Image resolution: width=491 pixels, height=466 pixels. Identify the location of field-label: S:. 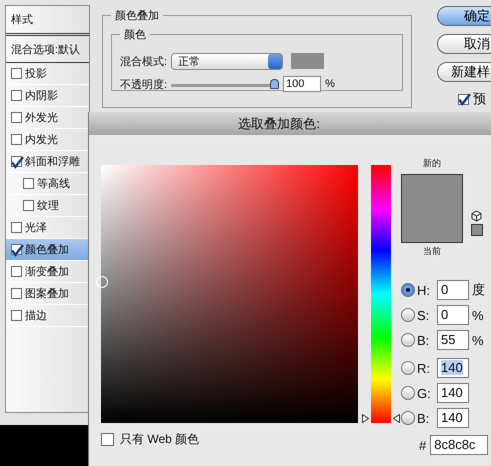
(423, 315).